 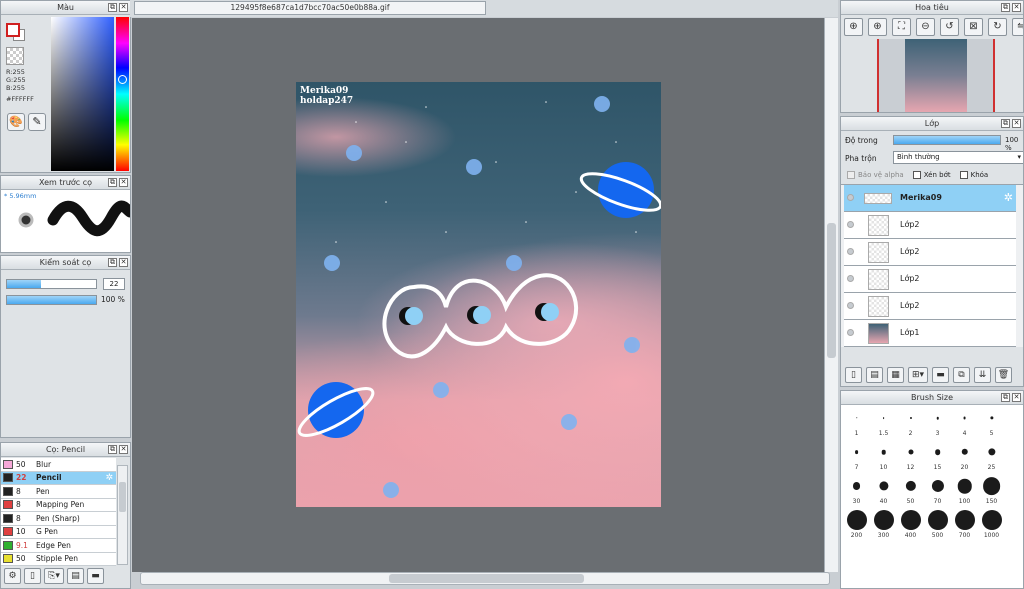 What do you see at coordinates (937, 457) in the screenshot?
I see `brush-size-option: 15` at bounding box center [937, 457].